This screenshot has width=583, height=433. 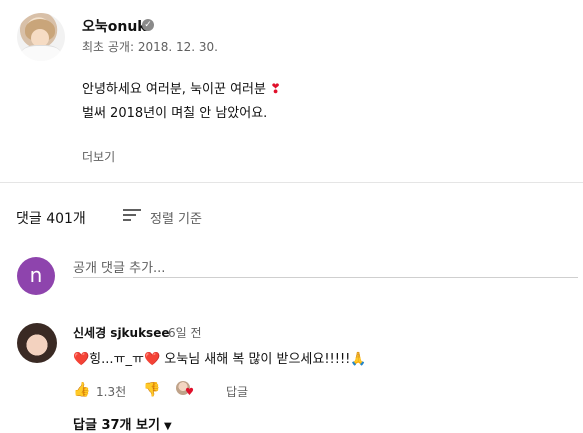 What do you see at coordinates (185, 332) in the screenshot?
I see `comment-time: 6일 전` at bounding box center [185, 332].